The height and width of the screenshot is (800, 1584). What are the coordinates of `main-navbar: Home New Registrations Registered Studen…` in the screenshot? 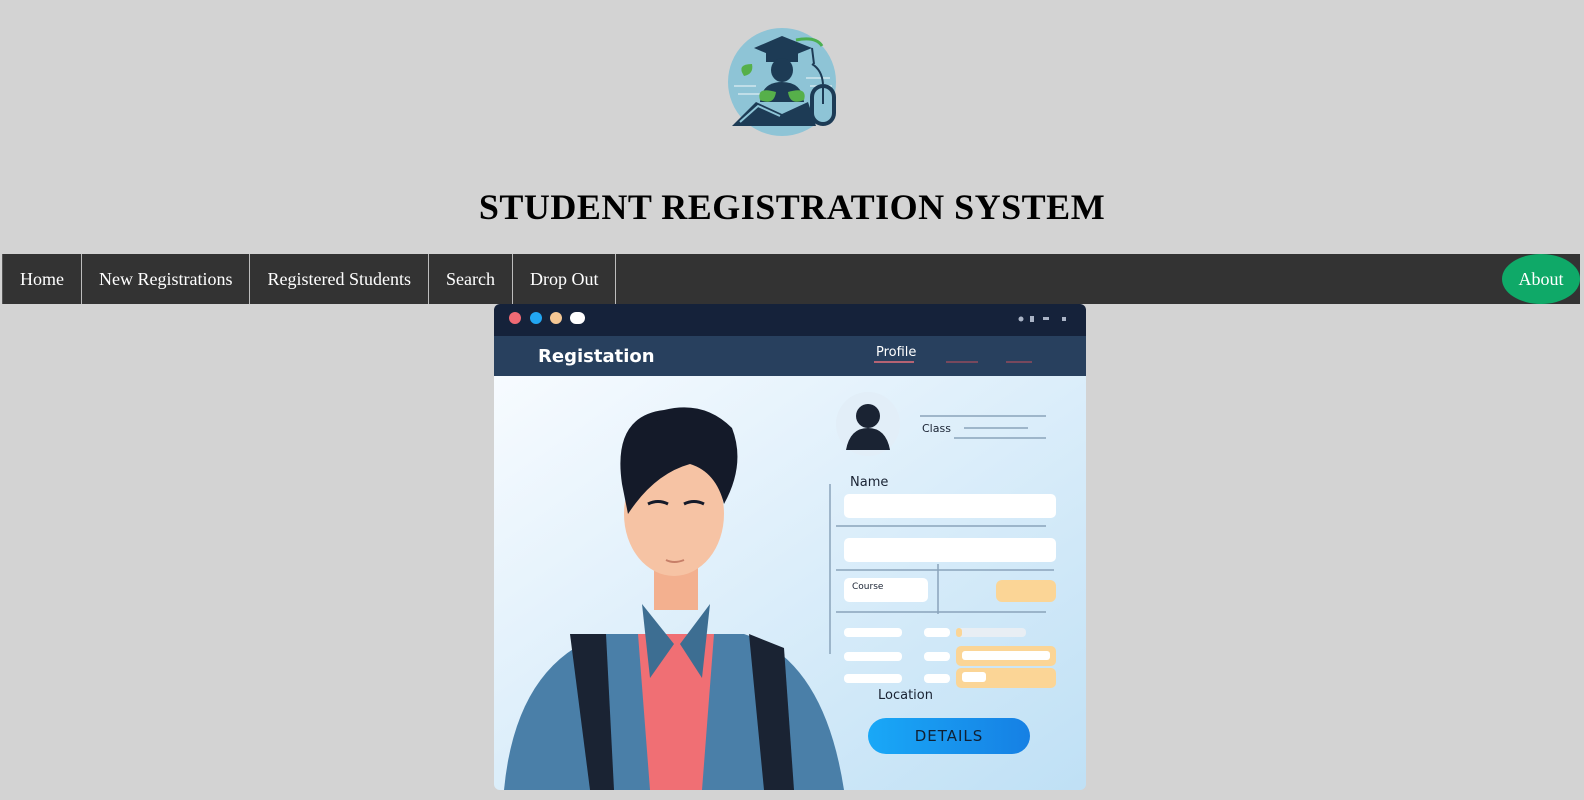 It's located at (791, 279).